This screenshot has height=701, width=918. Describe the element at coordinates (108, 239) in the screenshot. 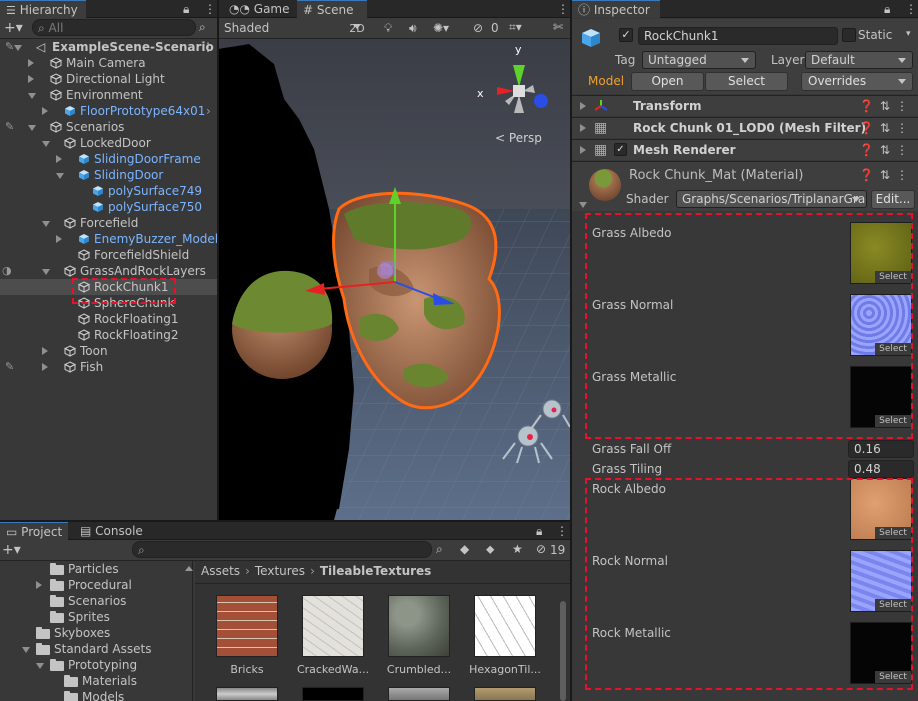

I see `hierarchy-item: EnemyBuzzer_Model` at that location.